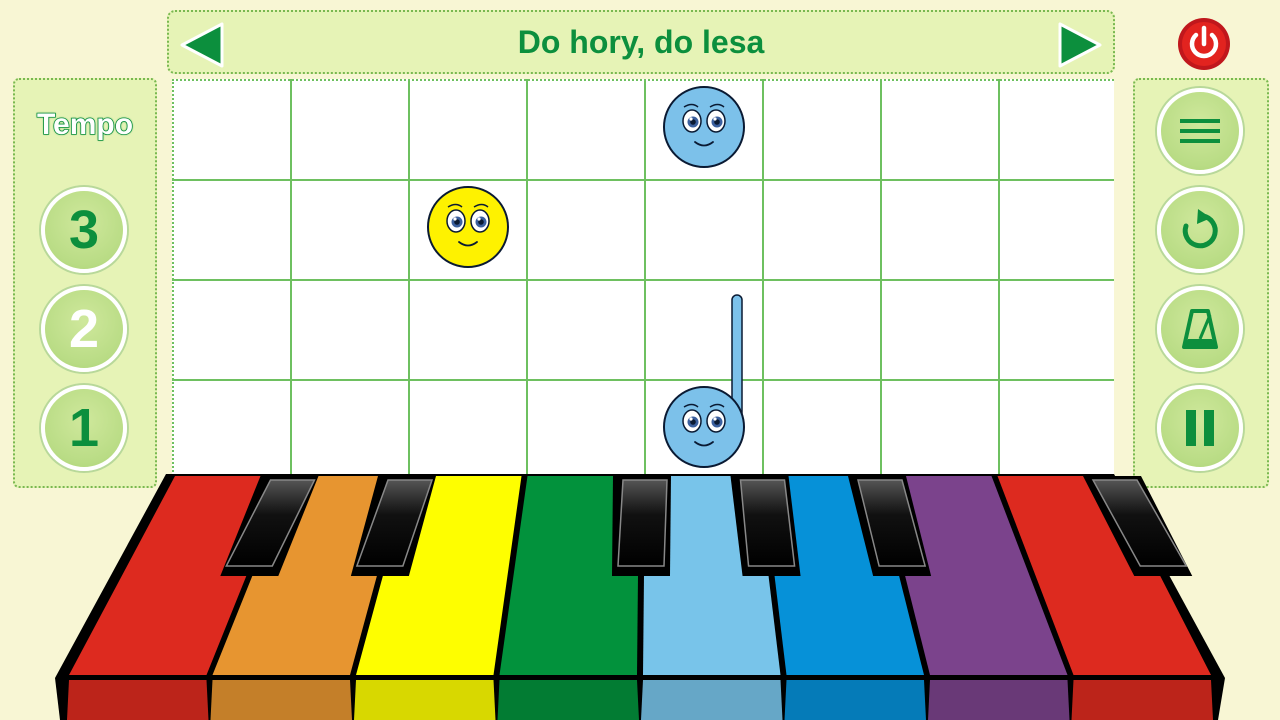 Image resolution: width=1280 pixels, height=720 pixels. What do you see at coordinates (85, 124) in the screenshot?
I see `tempo-label: Tempo` at bounding box center [85, 124].